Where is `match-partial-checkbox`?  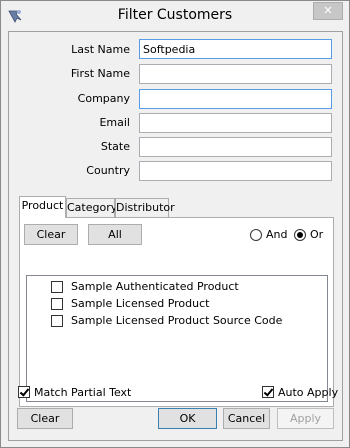 match-partial-checkbox is located at coordinates (24, 392).